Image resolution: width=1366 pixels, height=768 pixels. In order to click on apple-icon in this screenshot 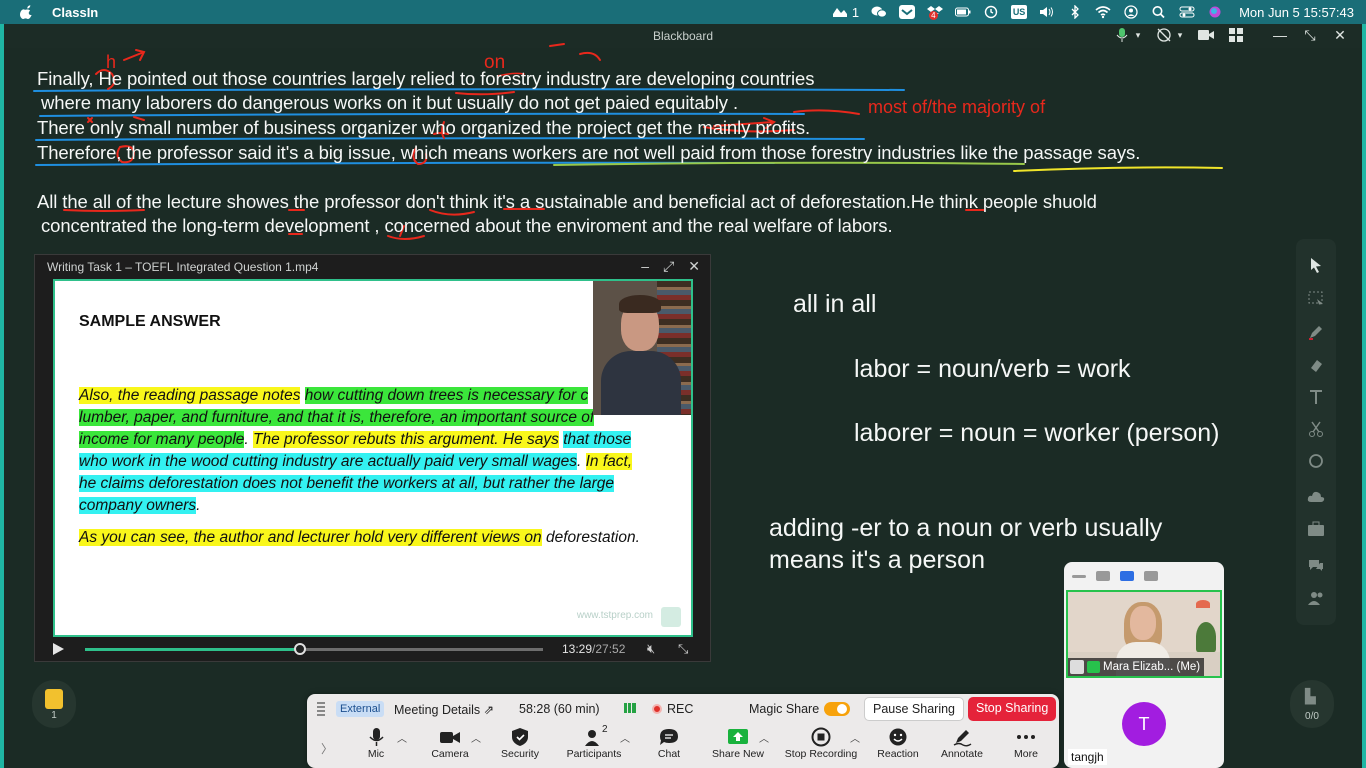, I will do `click(27, 12)`.